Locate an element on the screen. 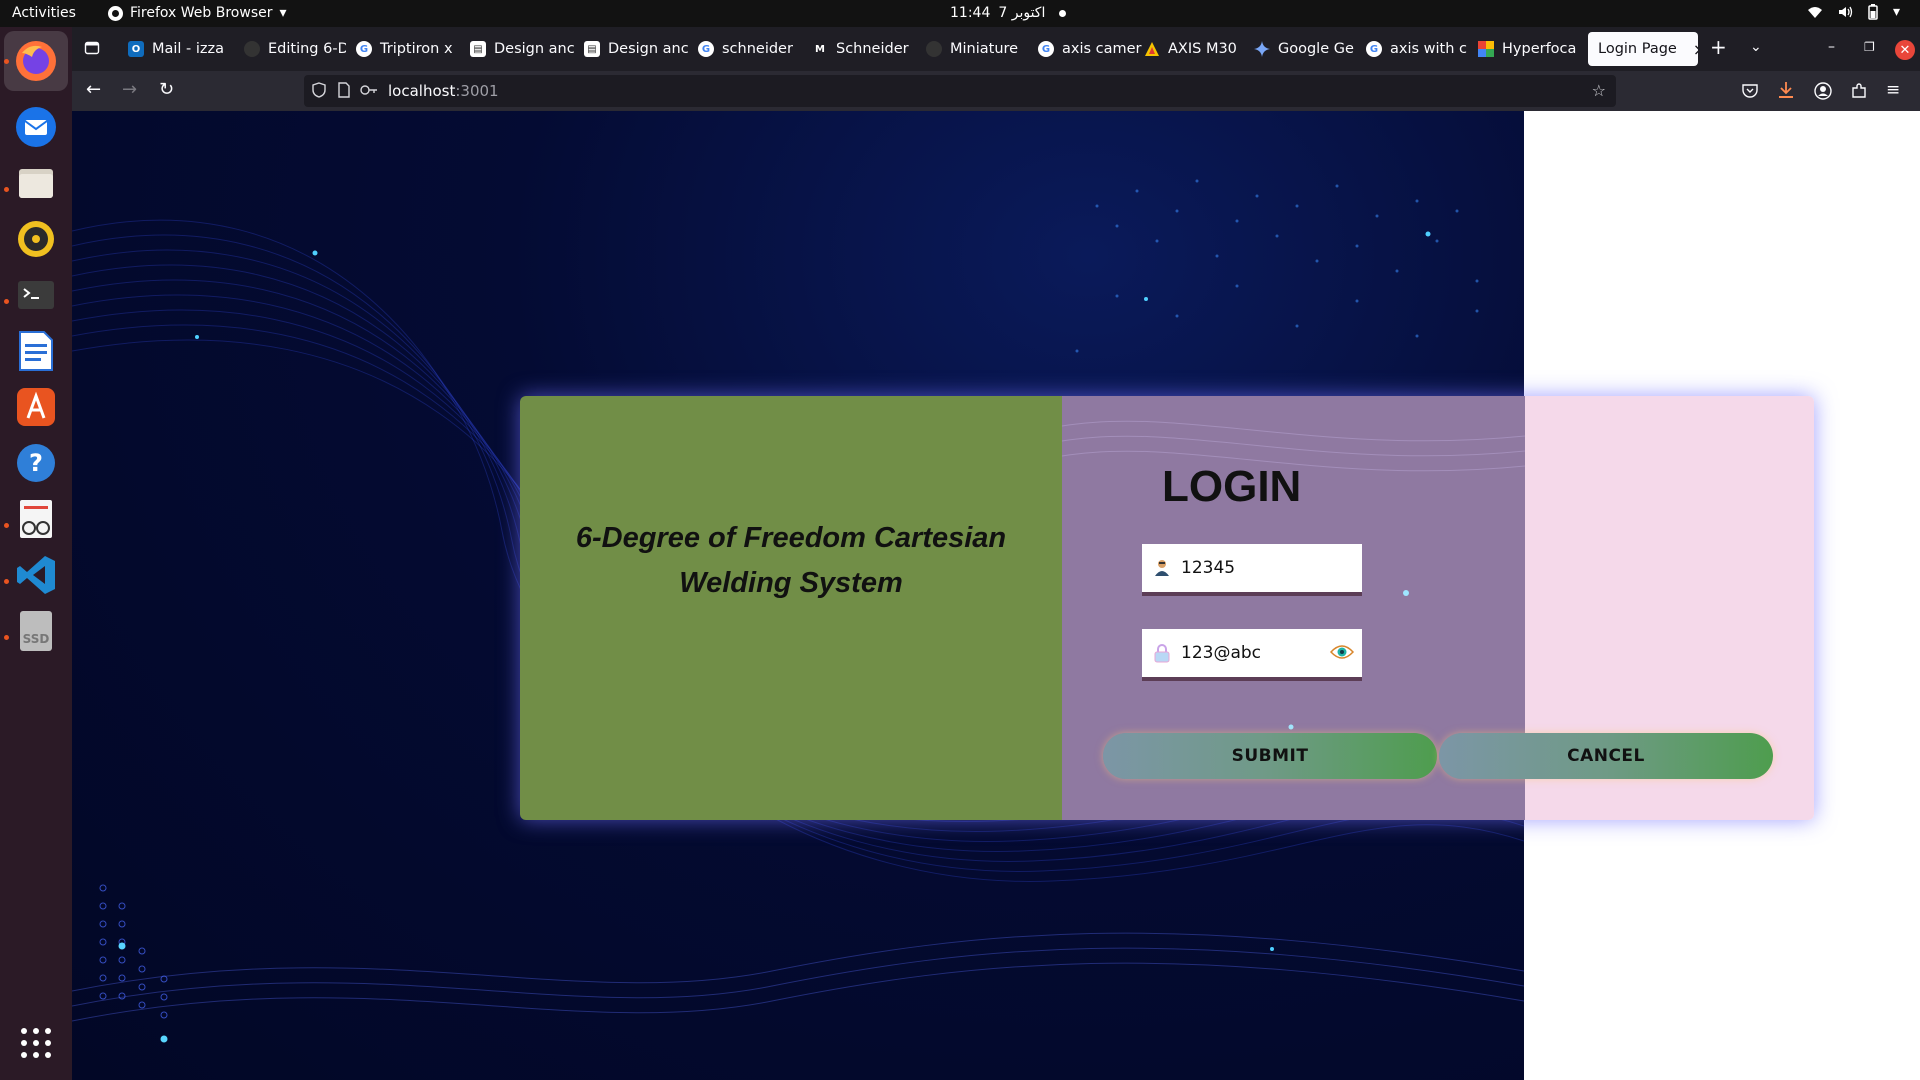 The width and height of the screenshot is (1920, 1080). tab-design-1: ▤ Design anc is located at coordinates (519, 49).